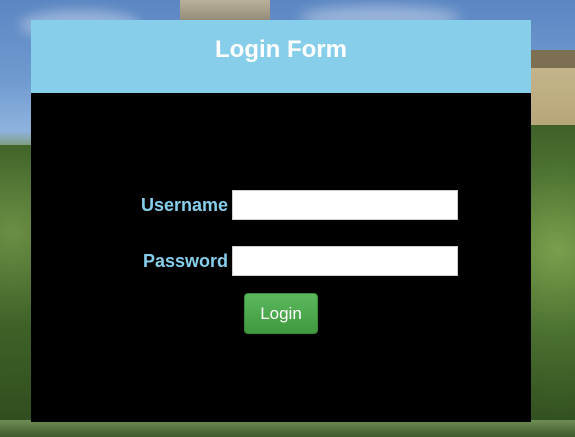 This screenshot has height=437, width=575. What do you see at coordinates (345, 261) in the screenshot?
I see `password-input` at bounding box center [345, 261].